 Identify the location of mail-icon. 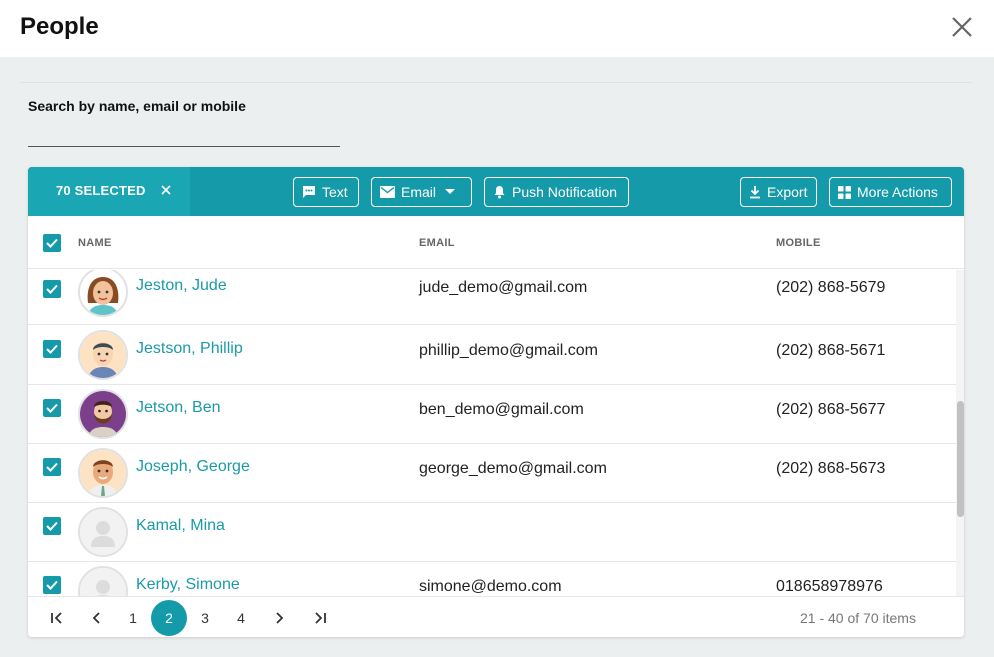
(387, 192).